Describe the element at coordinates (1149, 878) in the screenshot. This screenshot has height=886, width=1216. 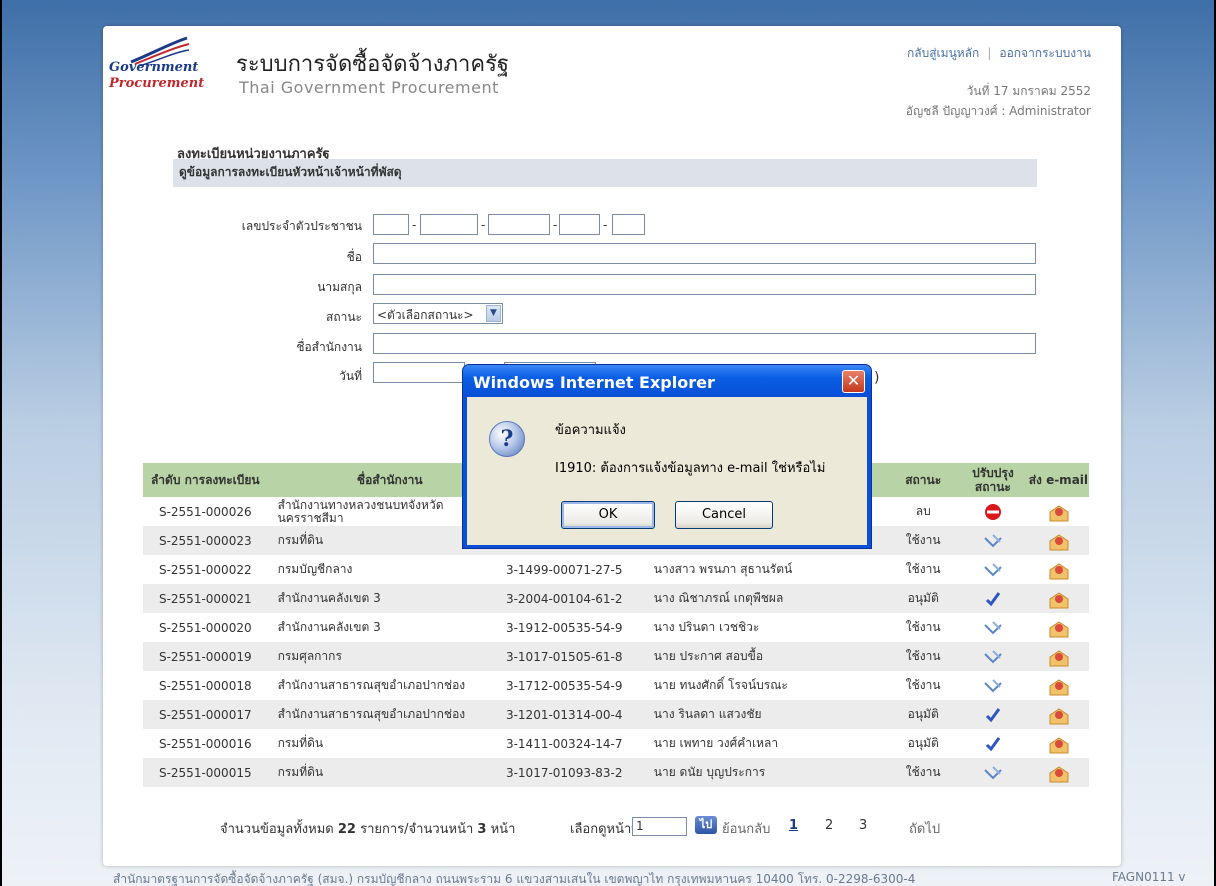
I see `footer-version: FAGN0111 v 2.4.0` at that location.